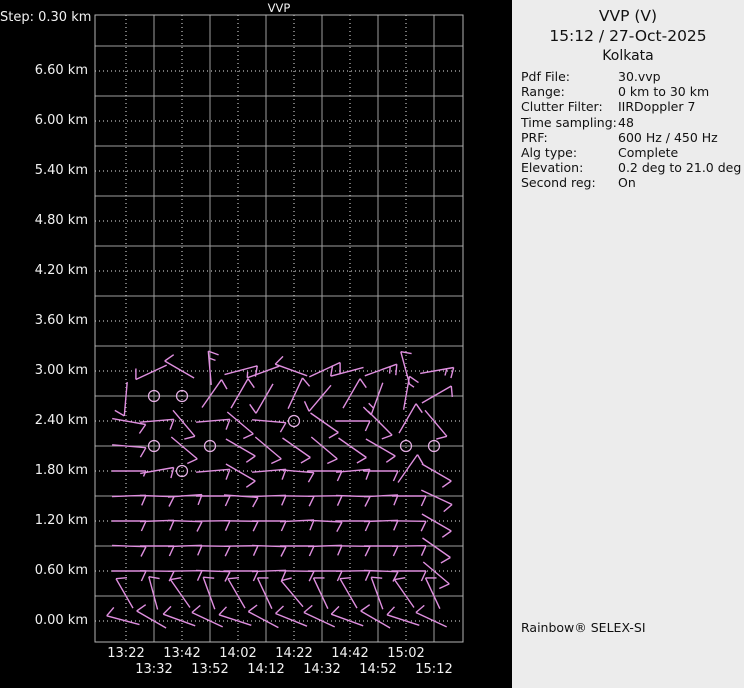 The image size is (744, 688). I want to click on metadata-label: Second reg:, so click(558, 183).